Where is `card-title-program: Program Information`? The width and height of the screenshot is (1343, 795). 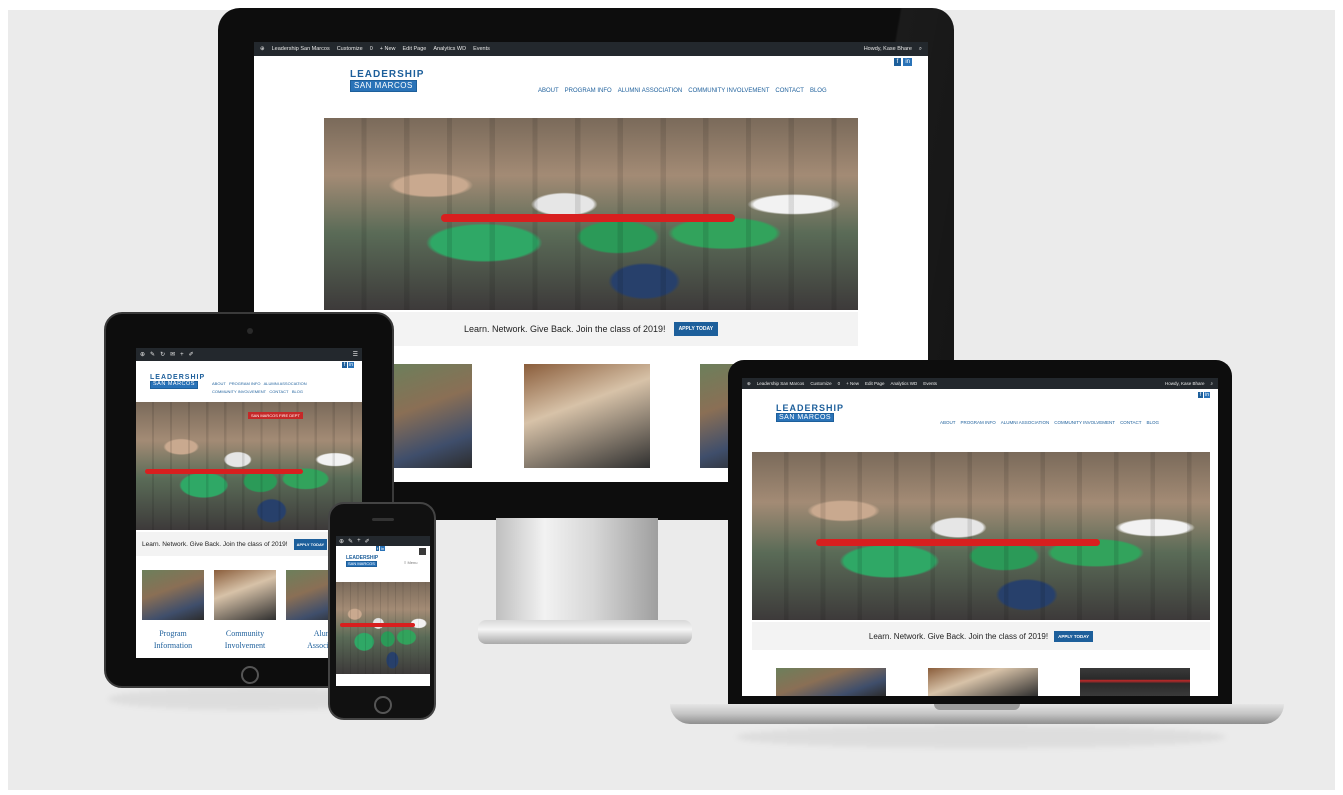 card-title-program: Program Information is located at coordinates (173, 640).